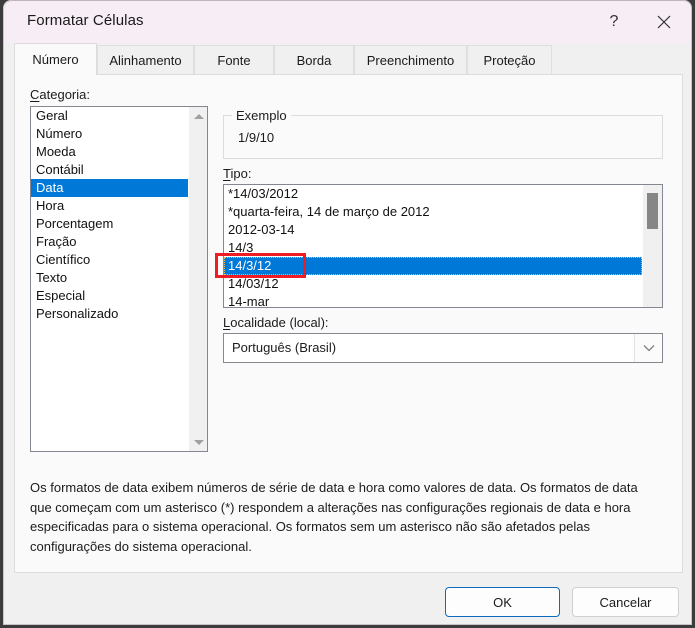 This screenshot has width=695, height=628. I want to click on tipo-item-1: *quarta-feira, 14 de março de 2012, so click(443, 212).